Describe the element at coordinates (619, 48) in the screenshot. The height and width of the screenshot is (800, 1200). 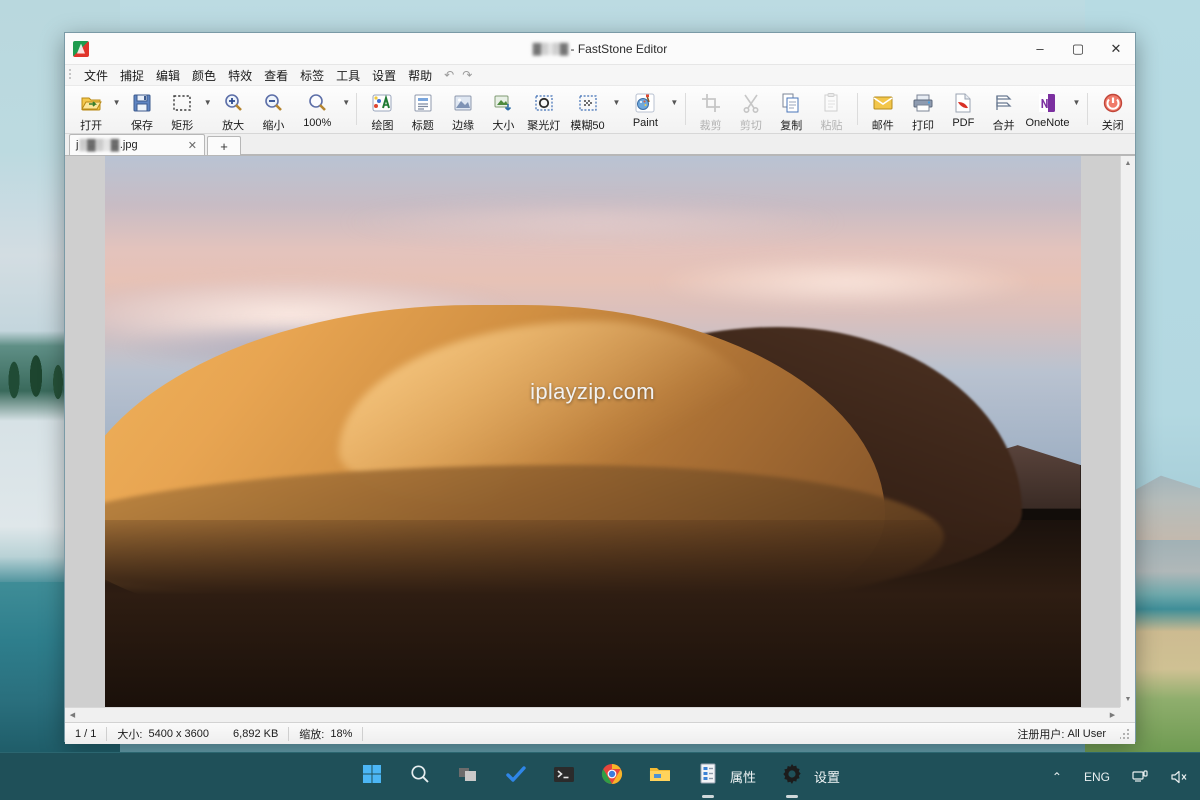
I see `title-app-name: - FastStone Editor` at that location.